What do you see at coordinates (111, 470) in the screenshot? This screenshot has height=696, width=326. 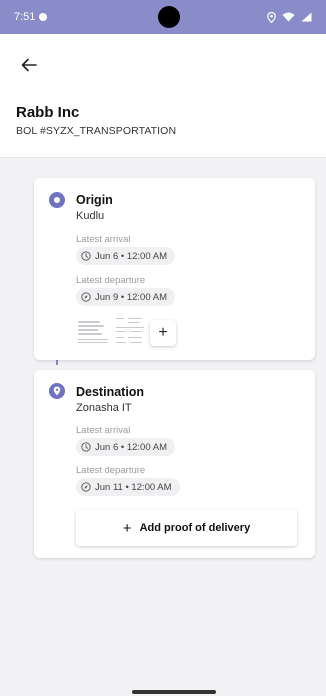 I see `destination-departure-label: Latest departure` at bounding box center [111, 470].